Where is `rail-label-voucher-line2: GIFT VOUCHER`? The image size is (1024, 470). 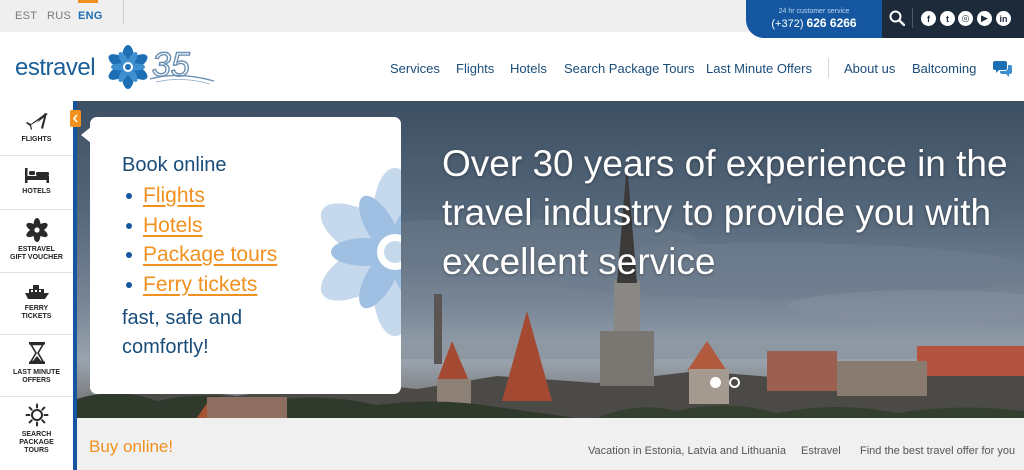 rail-label-voucher-line2: GIFT VOUCHER is located at coordinates (36, 257).